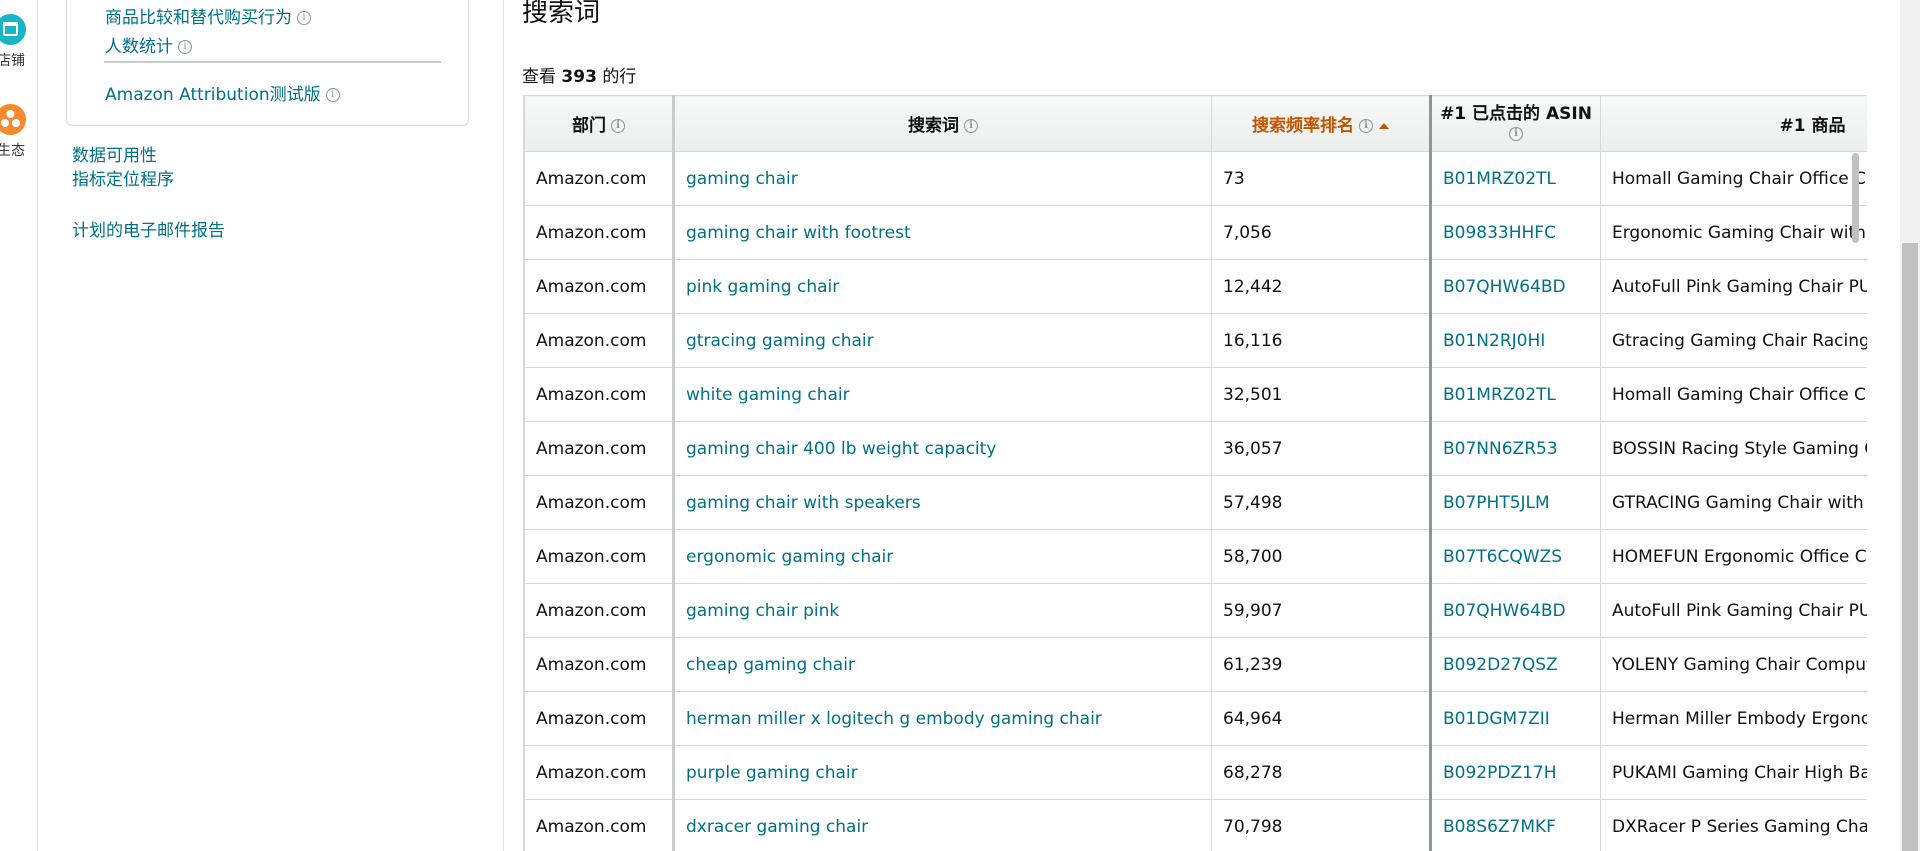 This screenshot has width=1920, height=851. I want to click on cell-search-frequency-rank: 68,278, so click(1253, 772).